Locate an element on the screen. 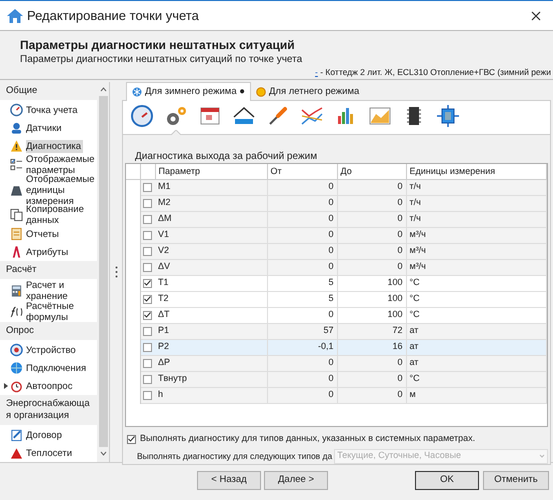 This screenshot has width=553, height=500. column-header: Единицы измерения is located at coordinates (476, 171).